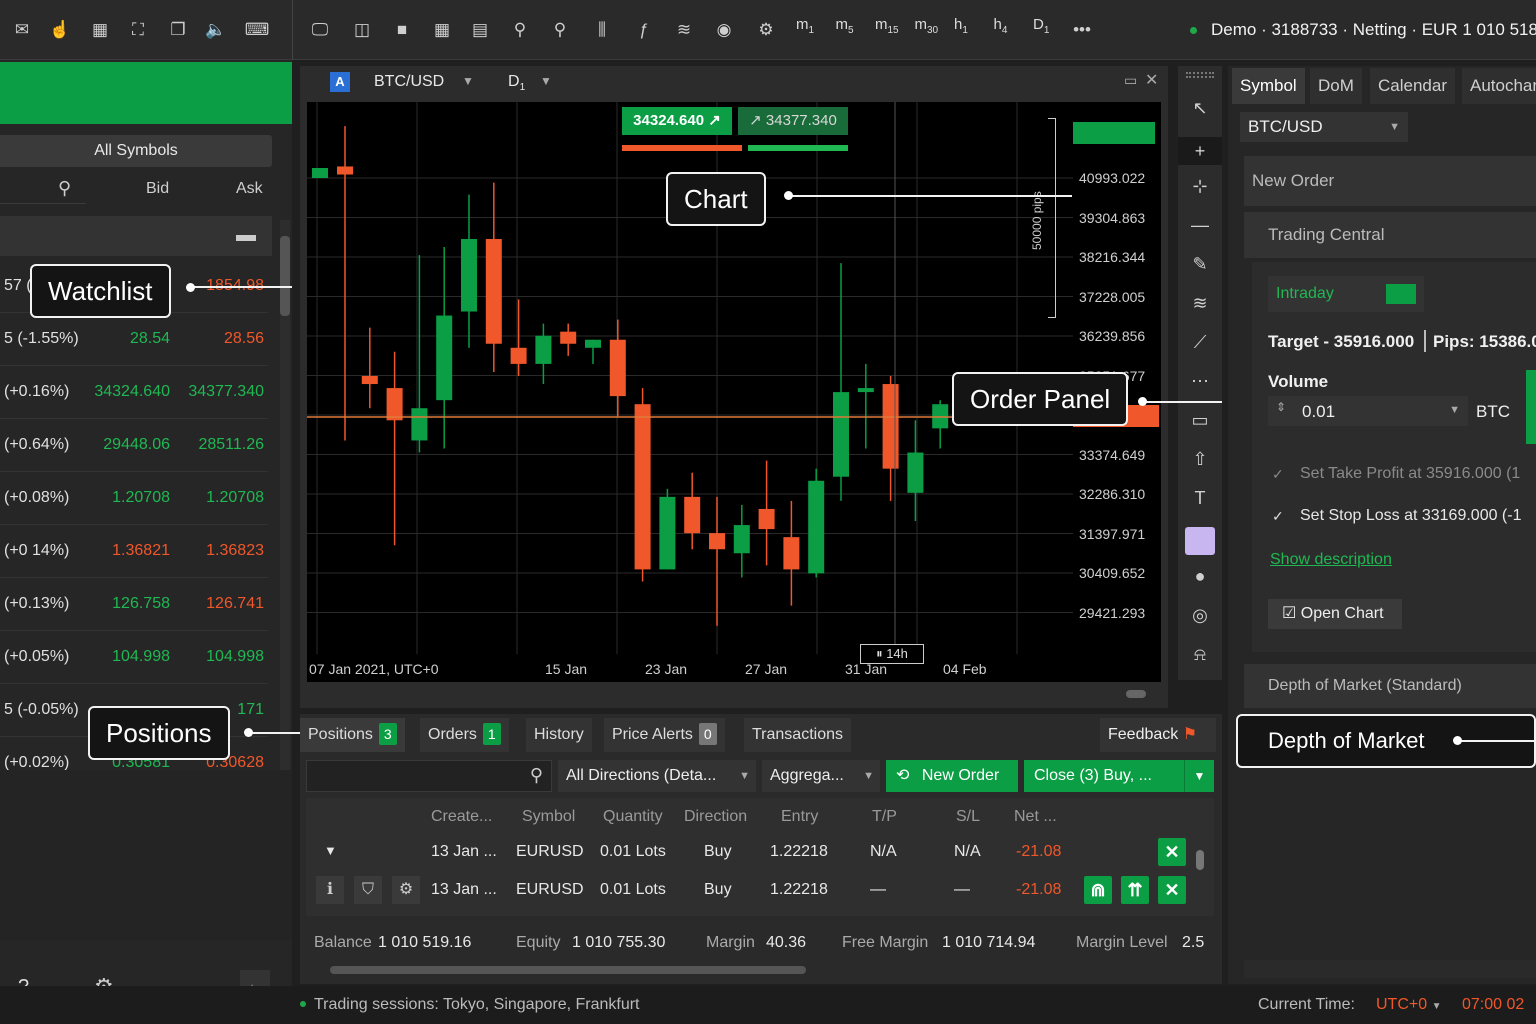 This screenshot has width=1536, height=1024. Describe the element at coordinates (136, 236) in the screenshot. I see `watchlist-group-row` at that location.